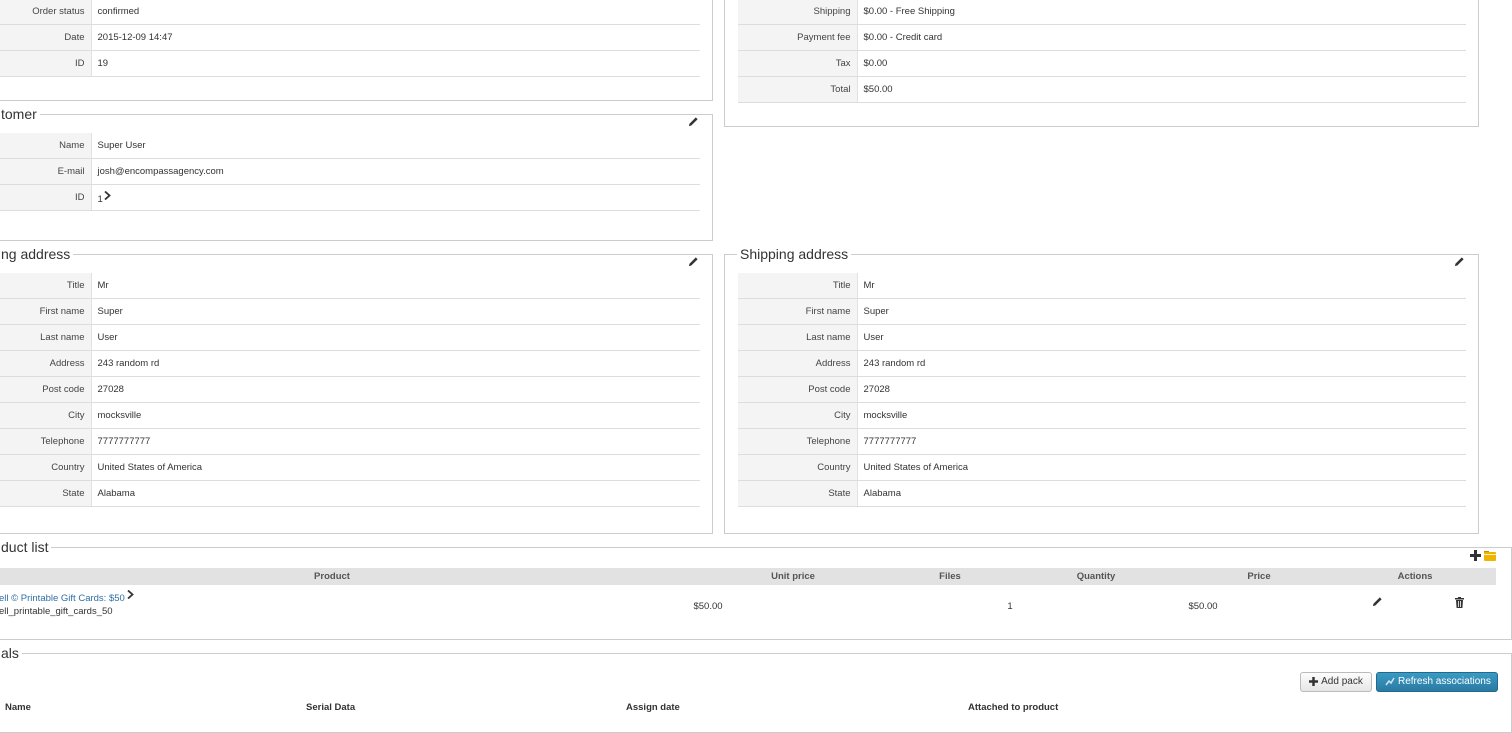 Image resolution: width=1512 pixels, height=733 pixels. Describe the element at coordinates (1161, 415) in the screenshot. I see `shipping-city-value: mocksville` at that location.